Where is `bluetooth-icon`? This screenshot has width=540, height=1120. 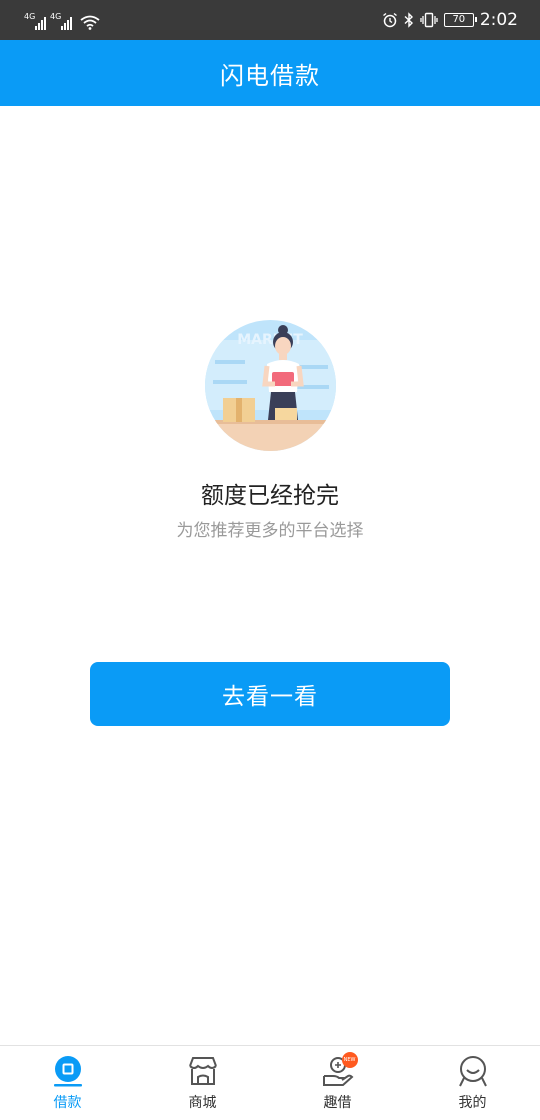 bluetooth-icon is located at coordinates (408, 20).